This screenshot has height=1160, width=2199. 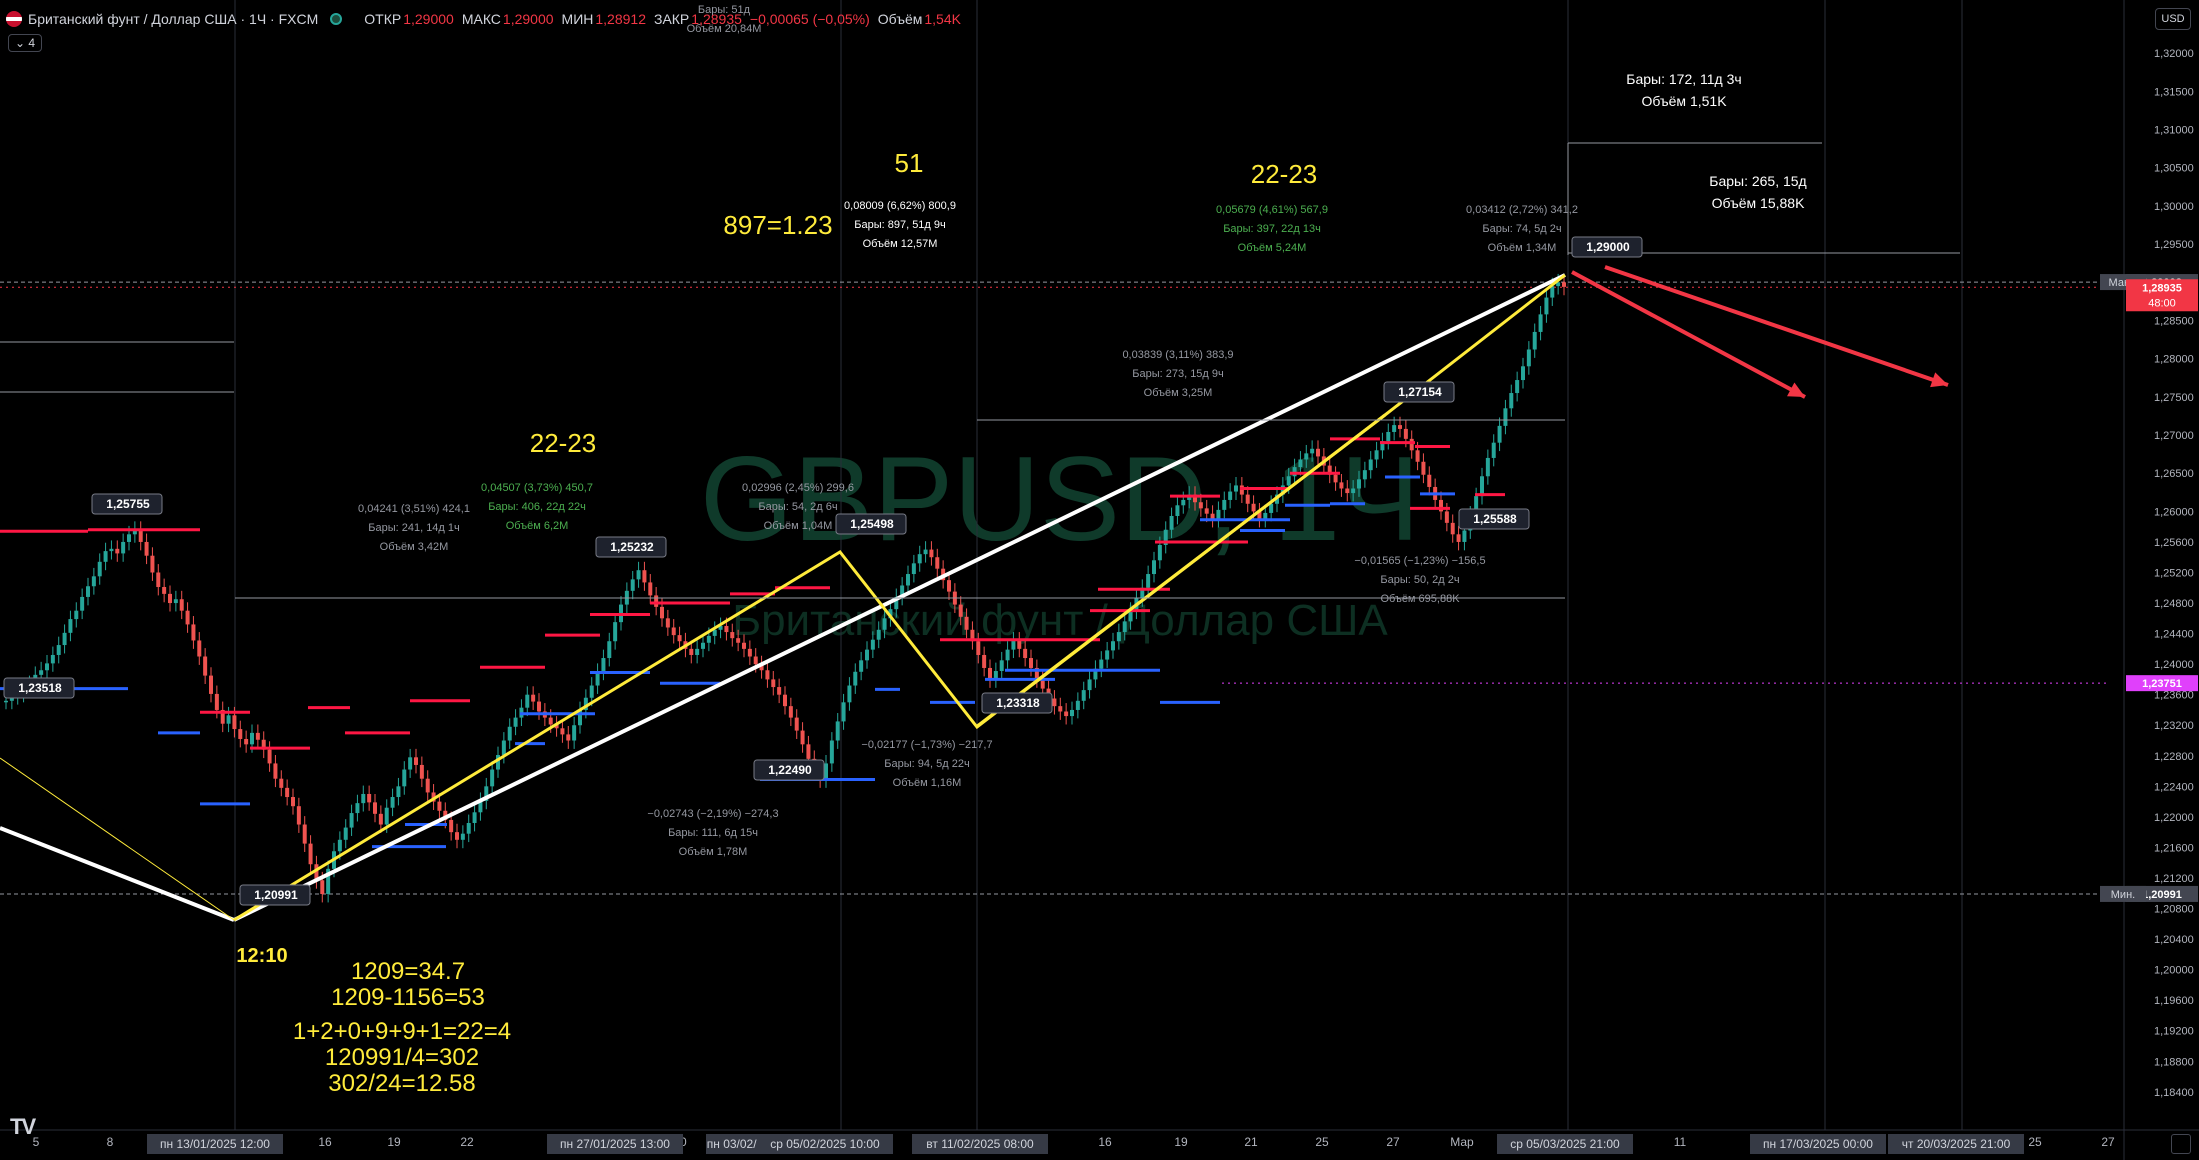 What do you see at coordinates (2162, 288) in the screenshot?
I see `axis-price-value: 1,28935` at bounding box center [2162, 288].